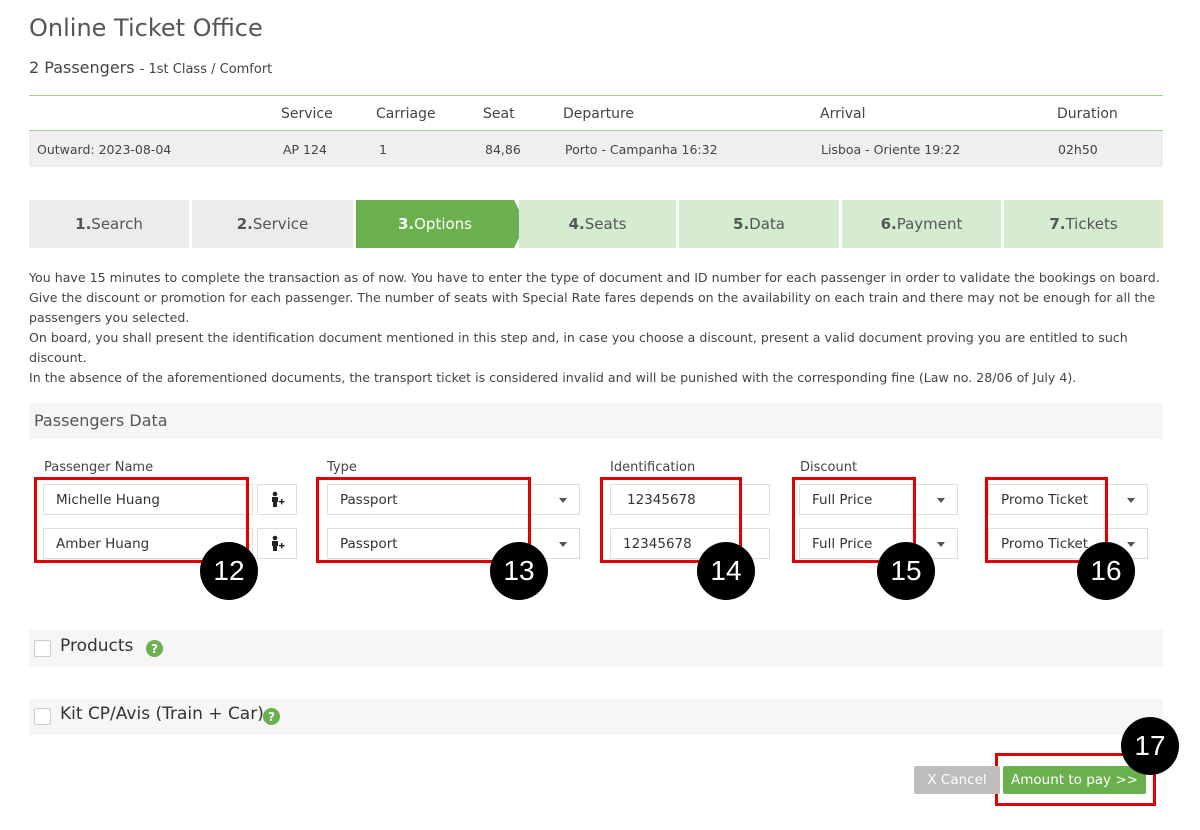 The image size is (1200, 830). Describe the element at coordinates (1106, 571) in the screenshot. I see `annotation-badge: 16` at that location.